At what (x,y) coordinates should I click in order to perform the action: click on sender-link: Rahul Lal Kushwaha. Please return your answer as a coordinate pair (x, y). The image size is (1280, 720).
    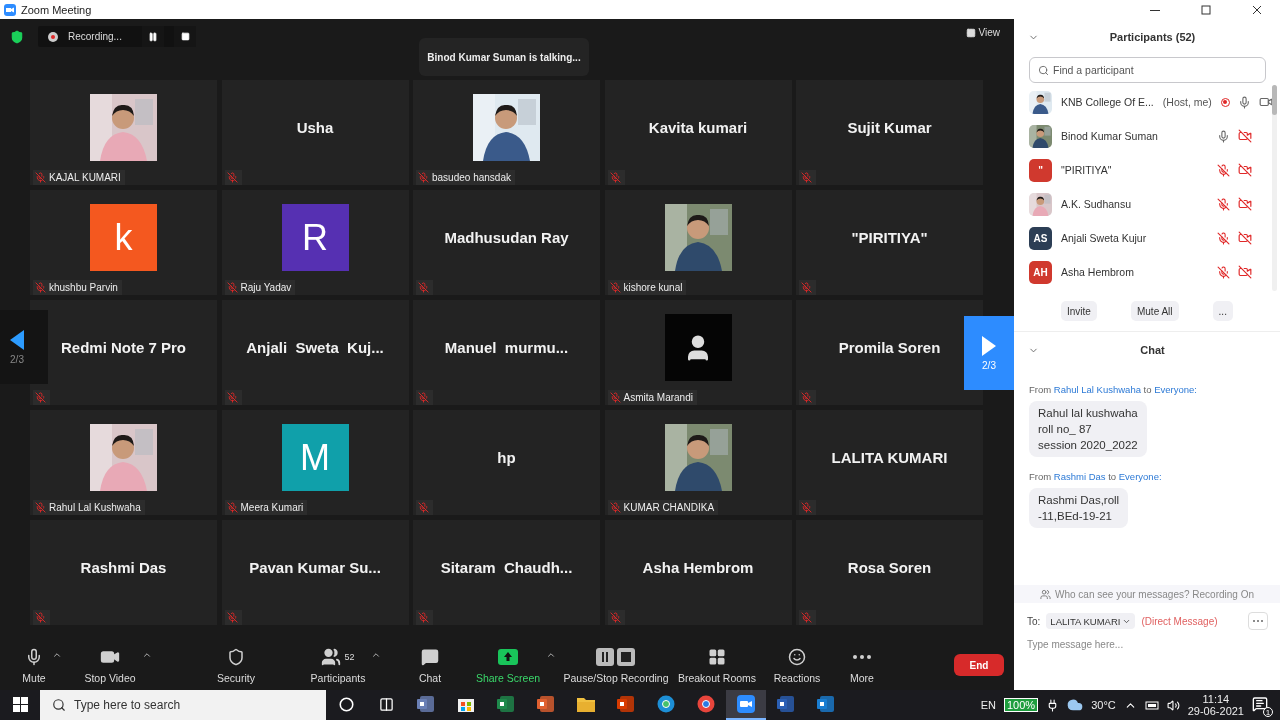
    Looking at the image, I should click on (1097, 389).